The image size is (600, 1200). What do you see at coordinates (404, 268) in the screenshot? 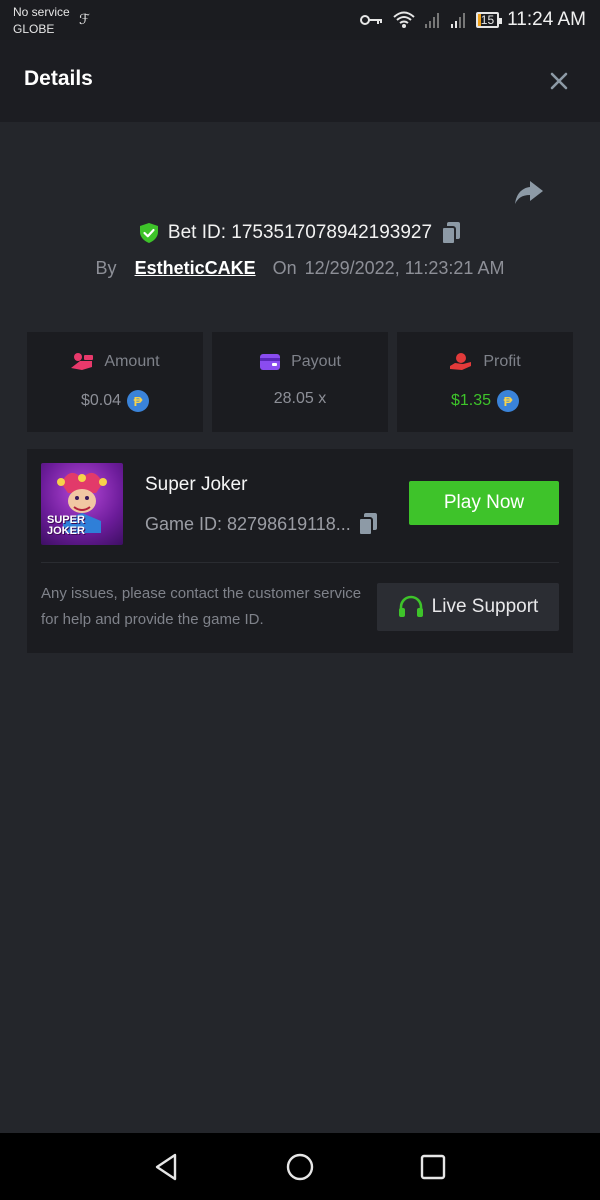
I see `bet-datetime: 12/29/2022, 11:23:21 AM` at bounding box center [404, 268].